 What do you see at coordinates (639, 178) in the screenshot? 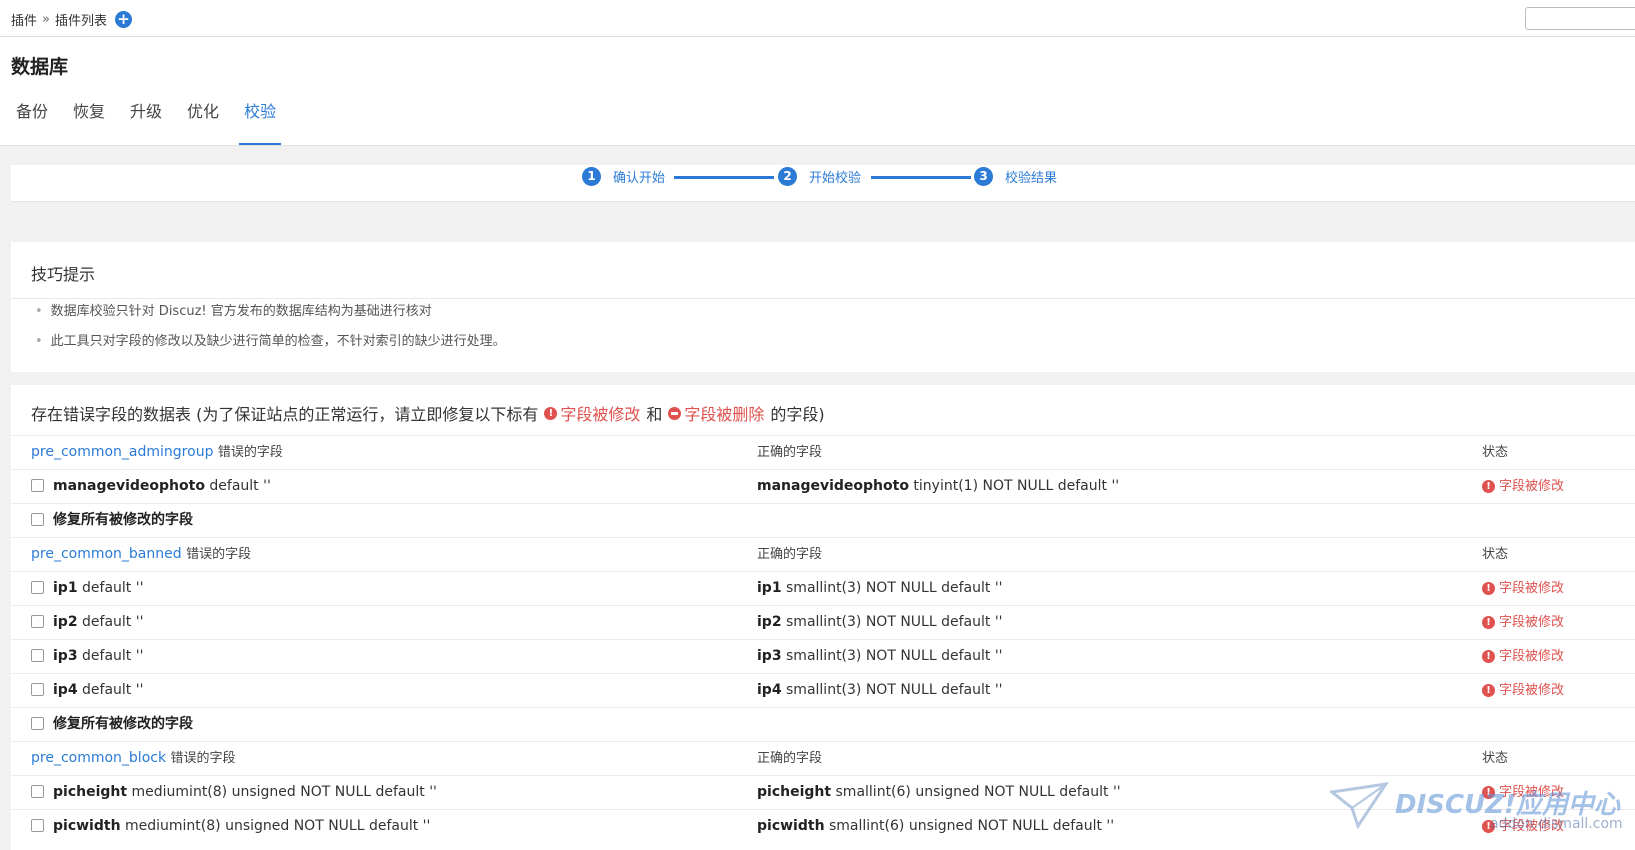
I see `step-label: 确认开始` at bounding box center [639, 178].